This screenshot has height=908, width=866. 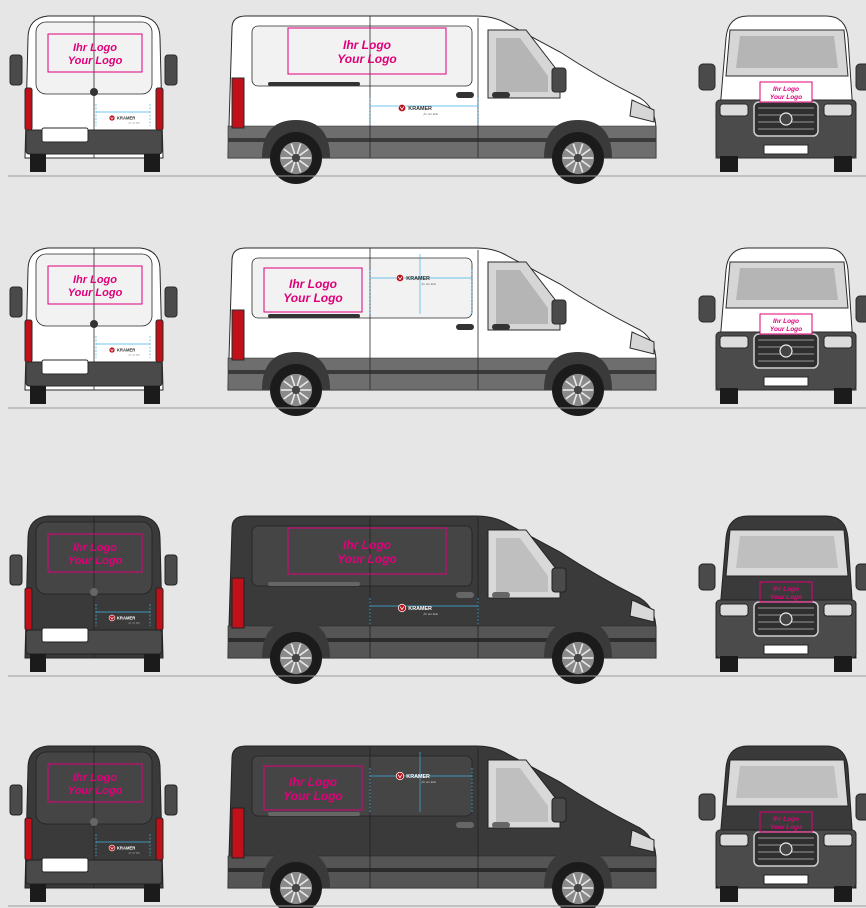 I want to click on right-rear-tire, so click(x=152, y=163).